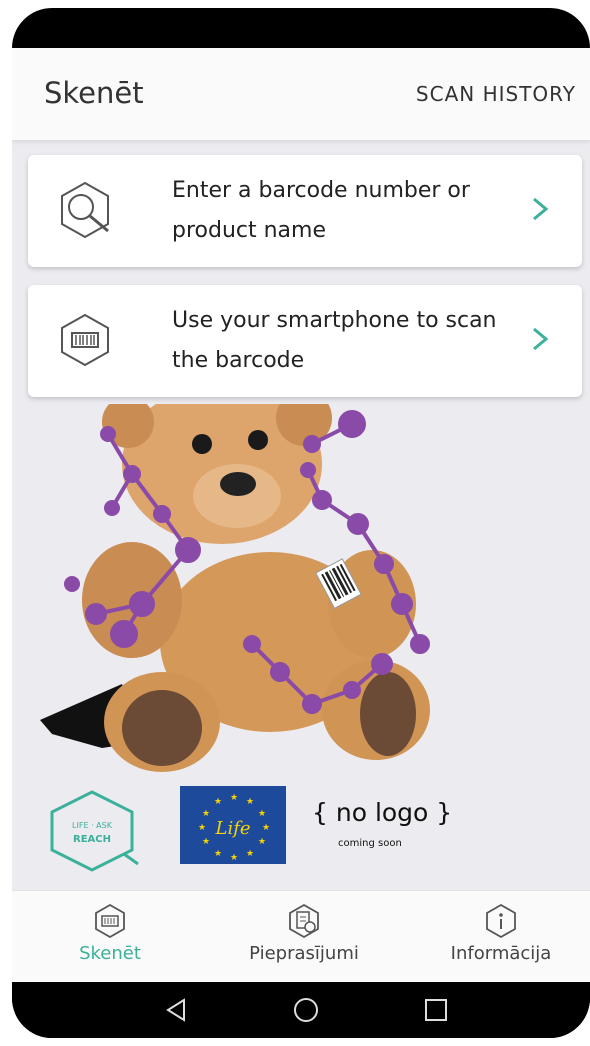 The image size is (590, 1046). What do you see at coordinates (334, 340) in the screenshot?
I see `scan-card-label: Use your smartphone to scan the barcode` at bounding box center [334, 340].